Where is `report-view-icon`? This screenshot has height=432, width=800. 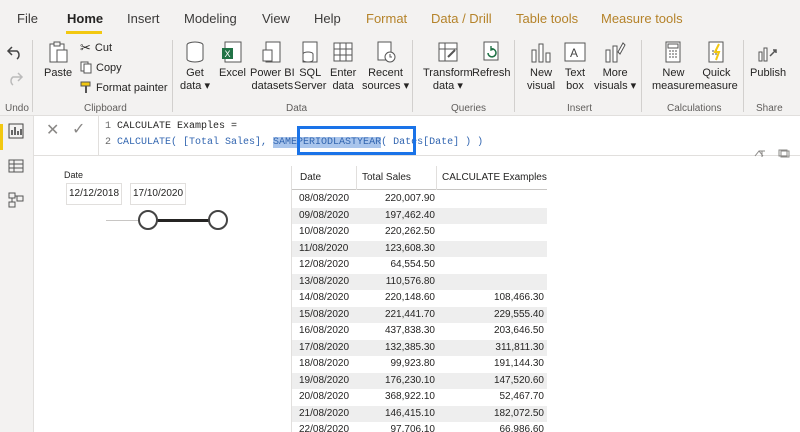
report-view-icon is located at coordinates (16, 131).